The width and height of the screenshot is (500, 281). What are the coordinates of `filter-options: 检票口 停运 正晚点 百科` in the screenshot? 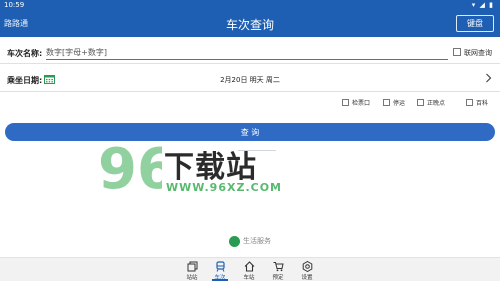 It's located at (250, 102).